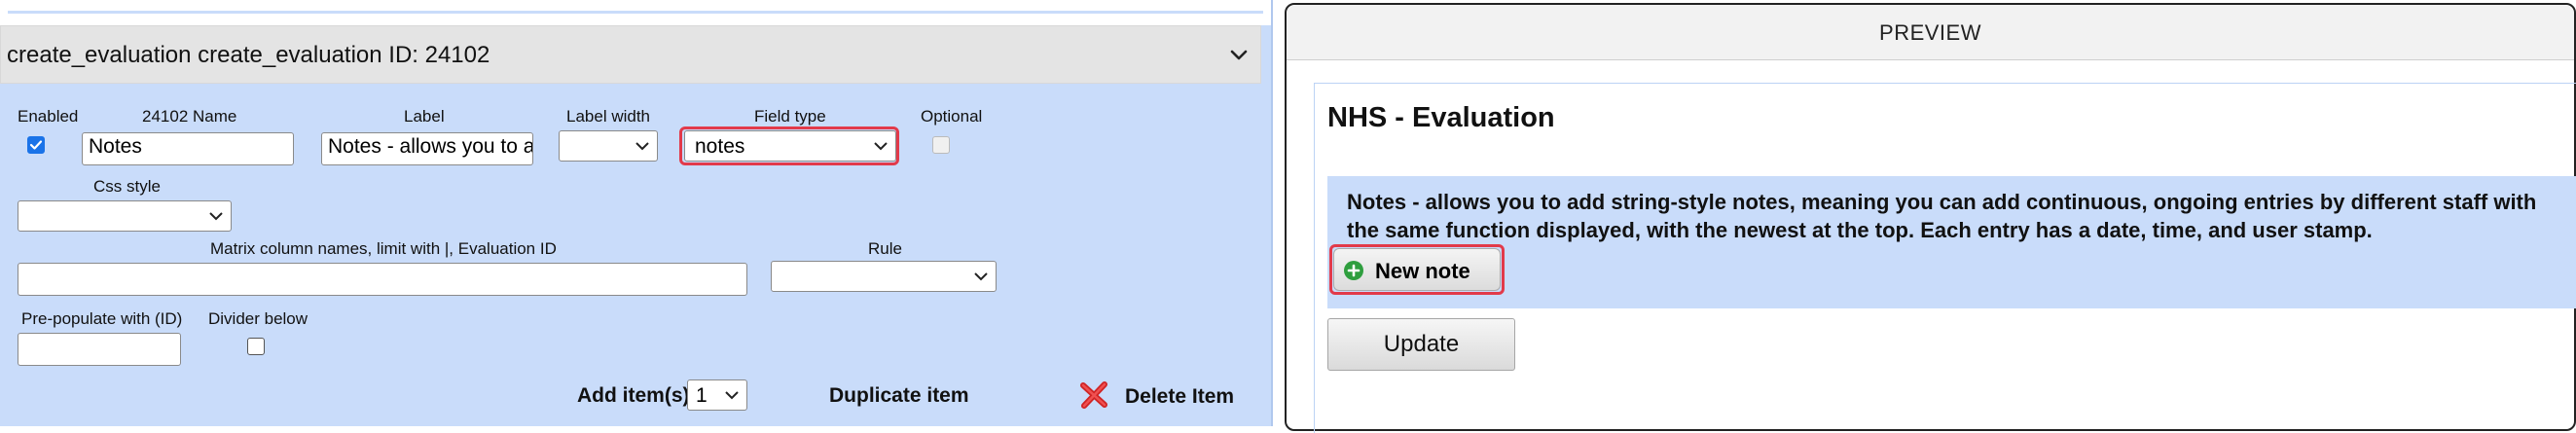  What do you see at coordinates (899, 396) in the screenshot?
I see `duplicate-item-button: Duplicate item` at bounding box center [899, 396].